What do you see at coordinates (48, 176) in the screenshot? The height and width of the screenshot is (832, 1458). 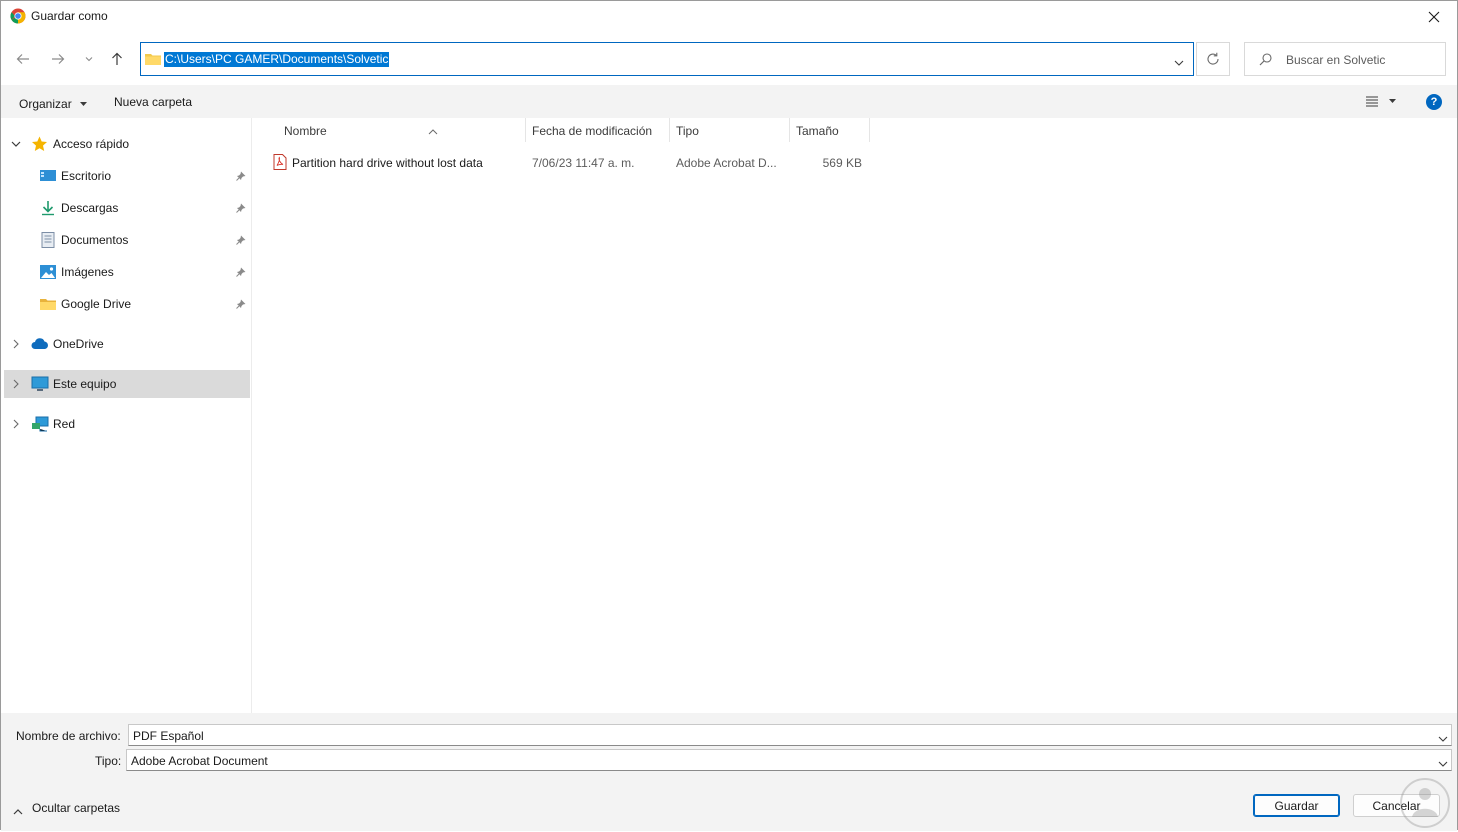 I see `desktop-icon` at bounding box center [48, 176].